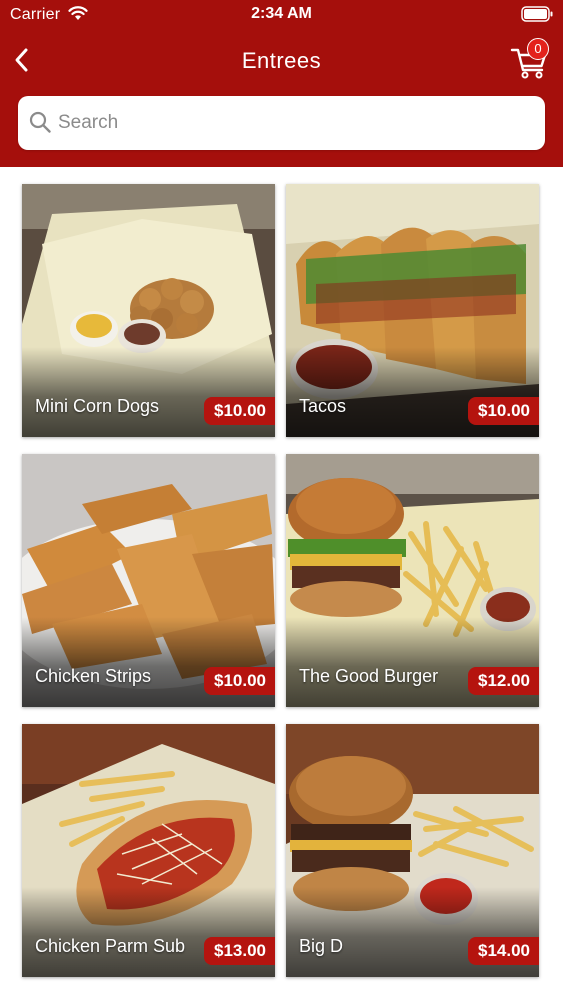 Image resolution: width=563 pixels, height=1000 pixels. I want to click on menu-item-card: Mini Corn Dogs $10.00, so click(148, 310).